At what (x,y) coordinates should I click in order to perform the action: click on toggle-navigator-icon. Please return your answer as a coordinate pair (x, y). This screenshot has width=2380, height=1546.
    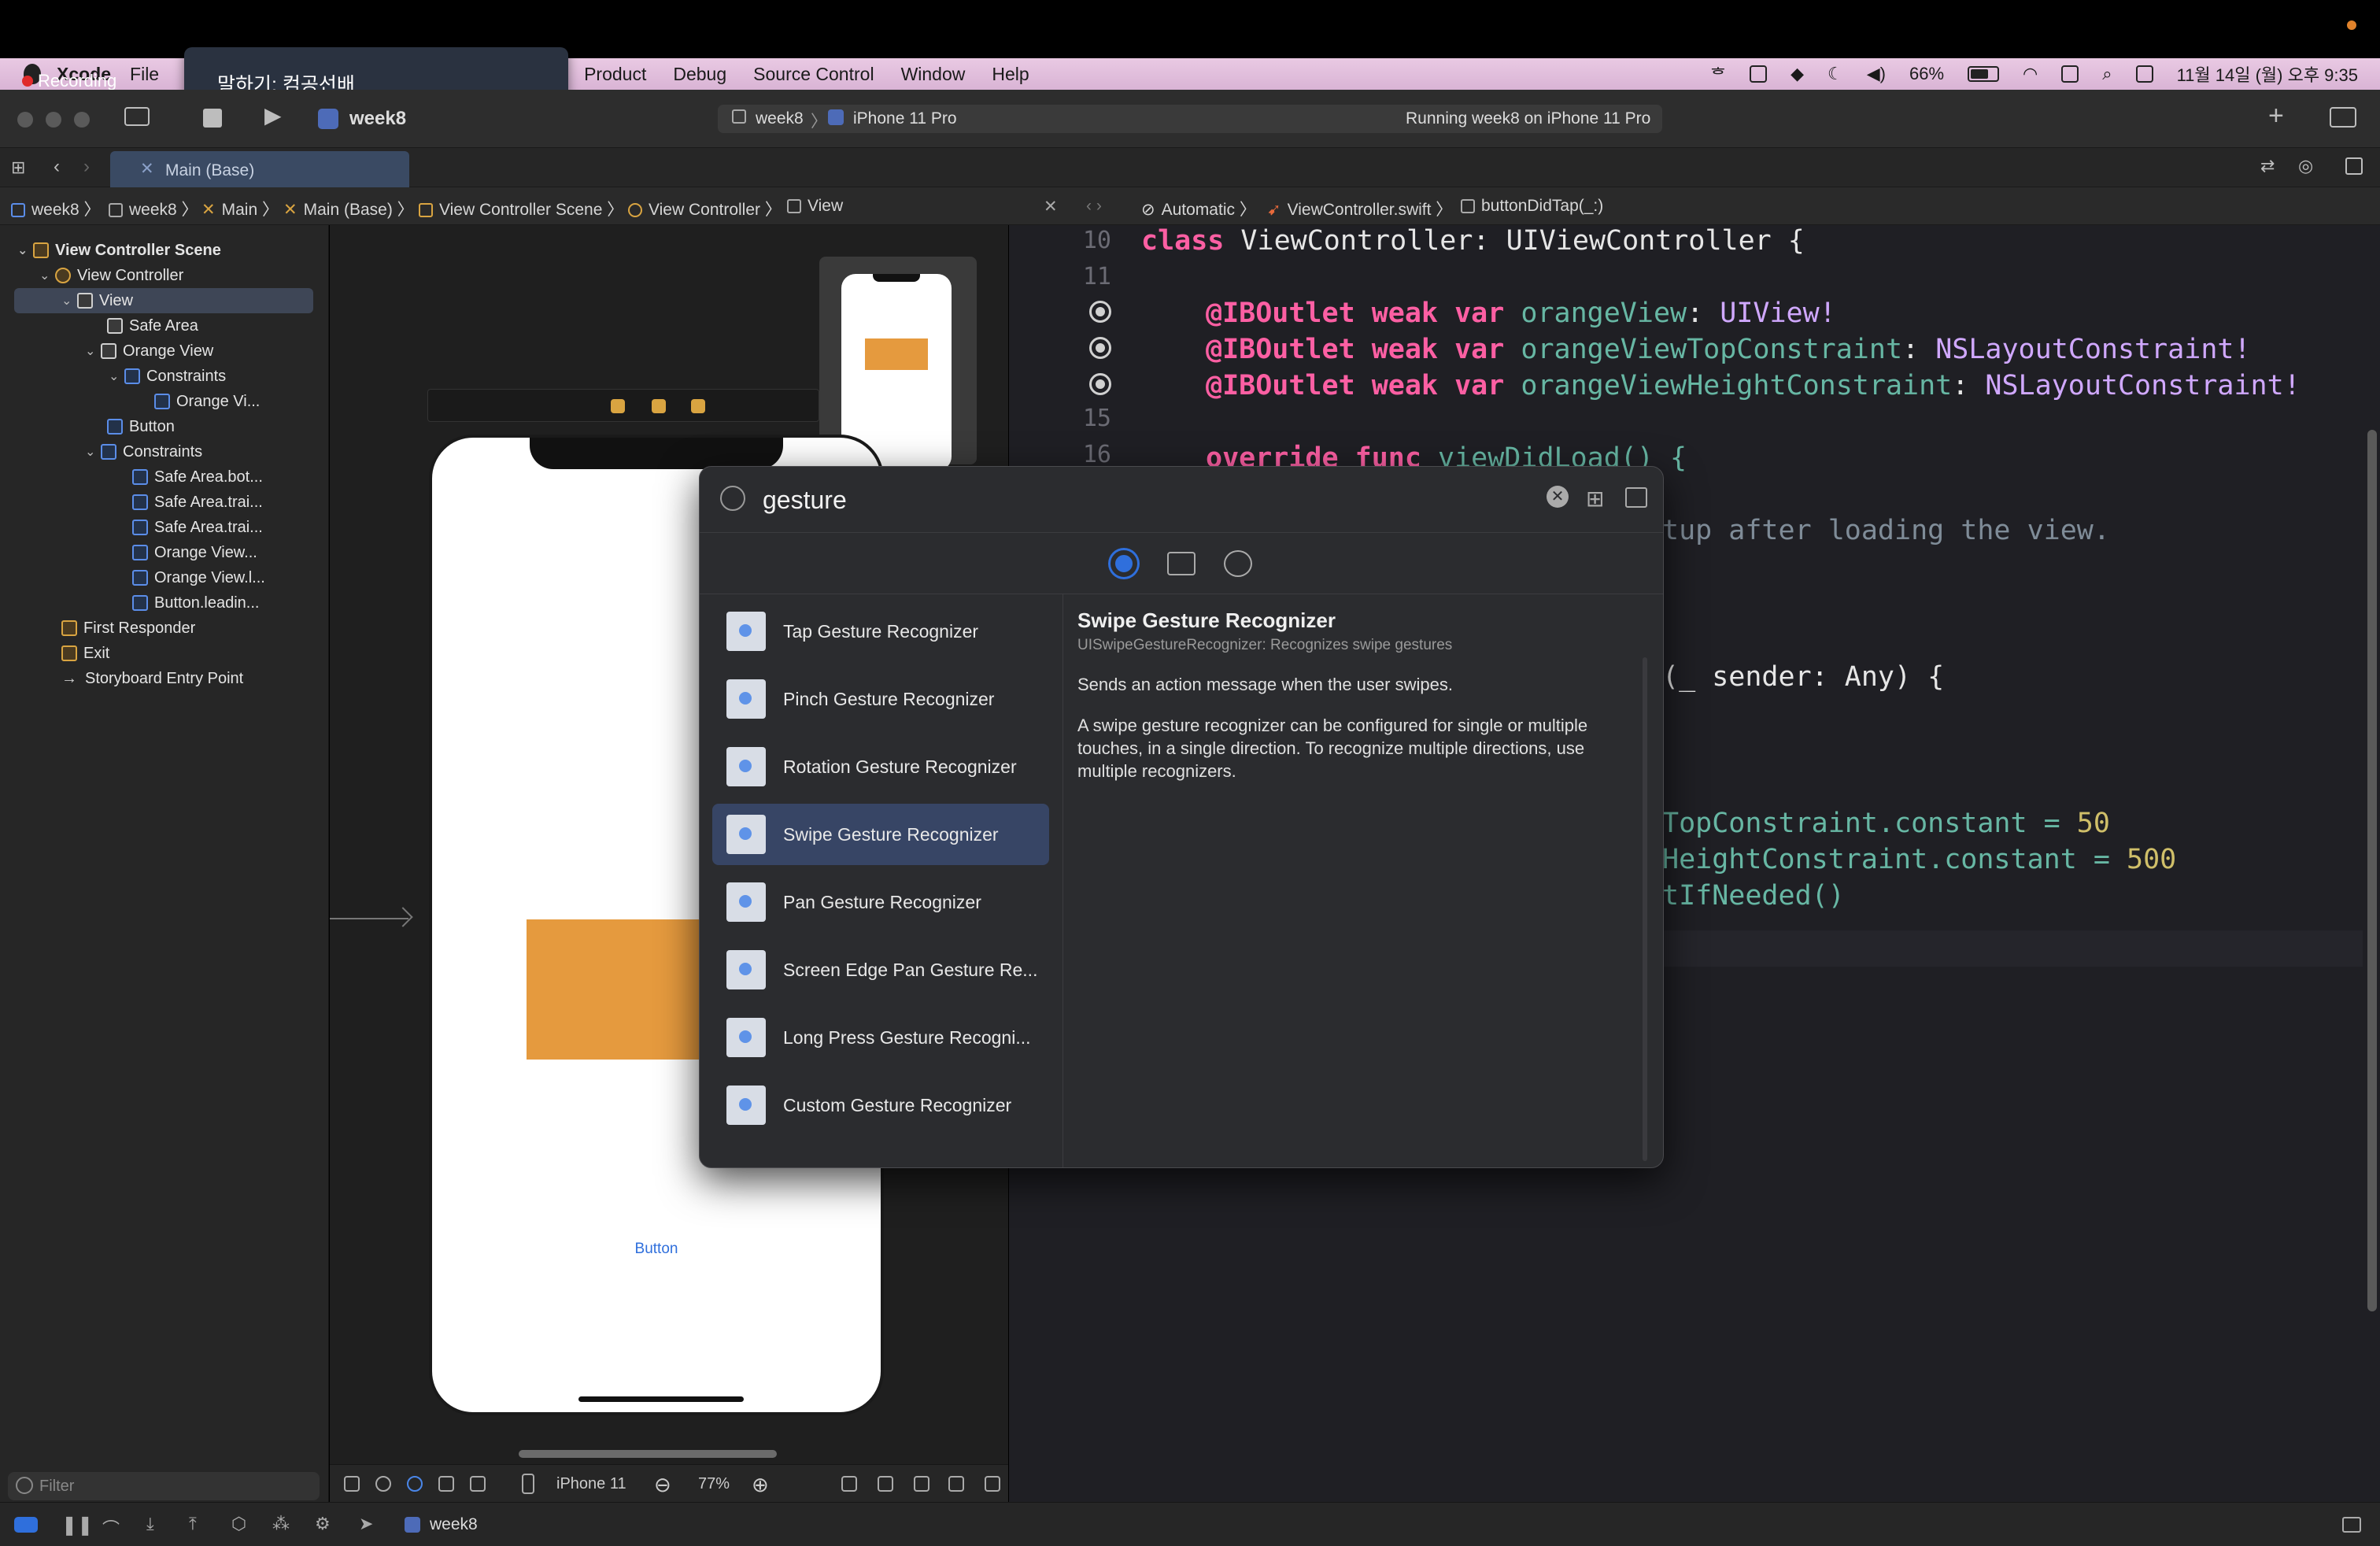
    Looking at the image, I should click on (137, 116).